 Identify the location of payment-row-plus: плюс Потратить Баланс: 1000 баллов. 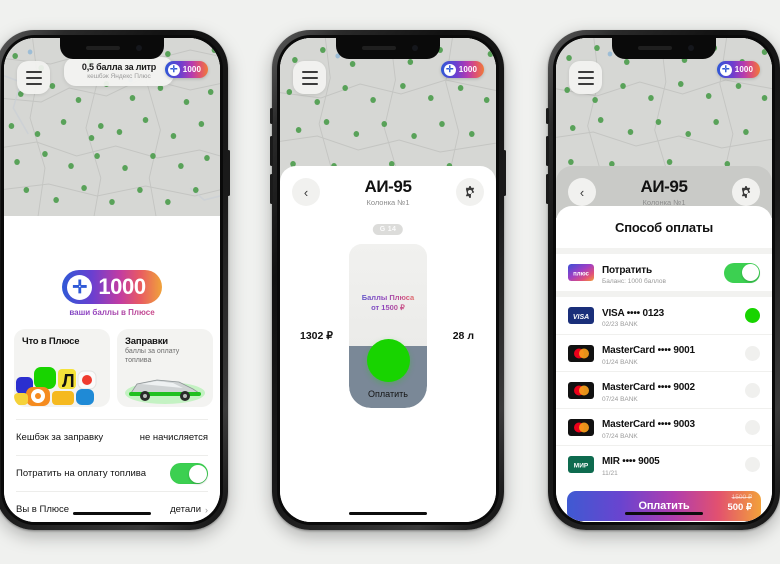
(664, 272).